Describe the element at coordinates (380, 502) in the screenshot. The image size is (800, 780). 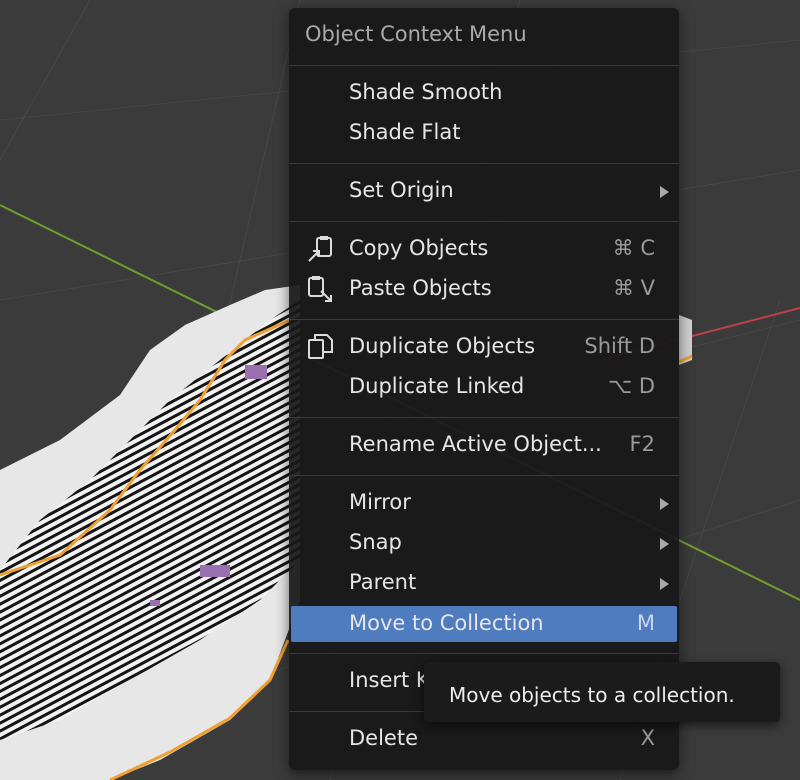
I see `menu-item-label: Mirror` at that location.